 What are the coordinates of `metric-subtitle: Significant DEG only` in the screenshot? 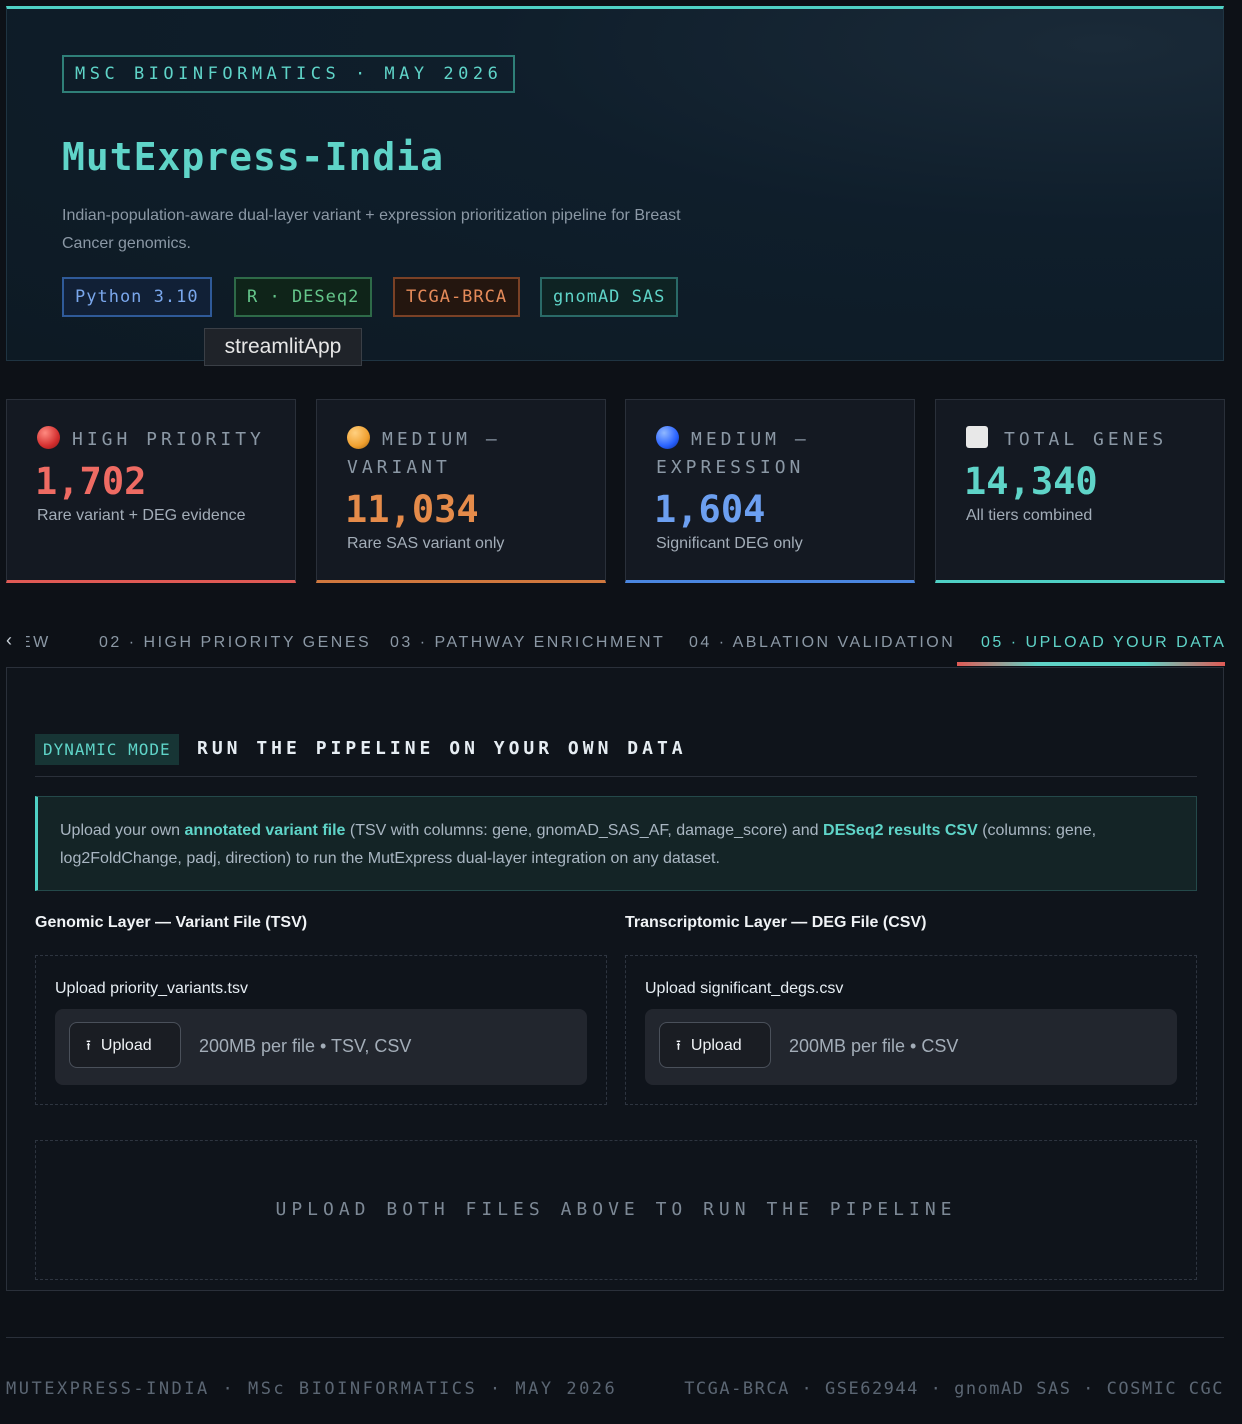 It's located at (729, 543).